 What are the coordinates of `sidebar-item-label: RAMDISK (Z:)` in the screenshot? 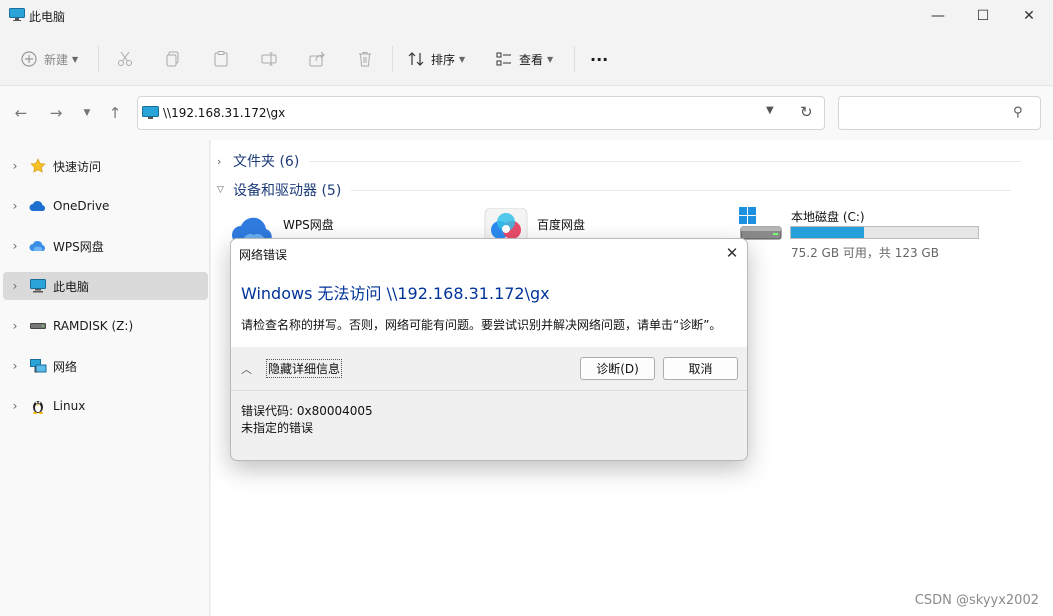 It's located at (93, 326).